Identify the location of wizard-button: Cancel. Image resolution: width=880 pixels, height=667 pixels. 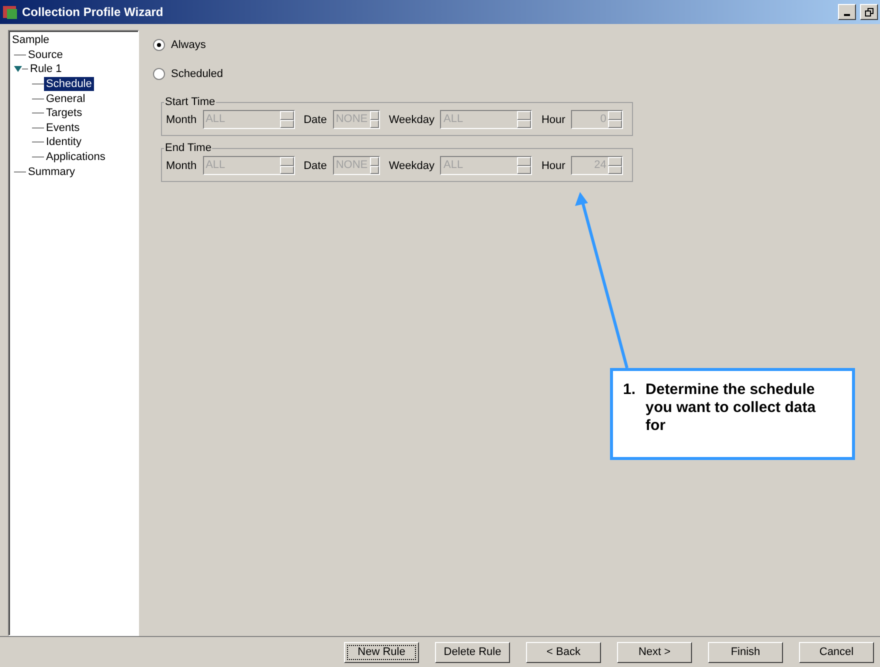
(836, 652).